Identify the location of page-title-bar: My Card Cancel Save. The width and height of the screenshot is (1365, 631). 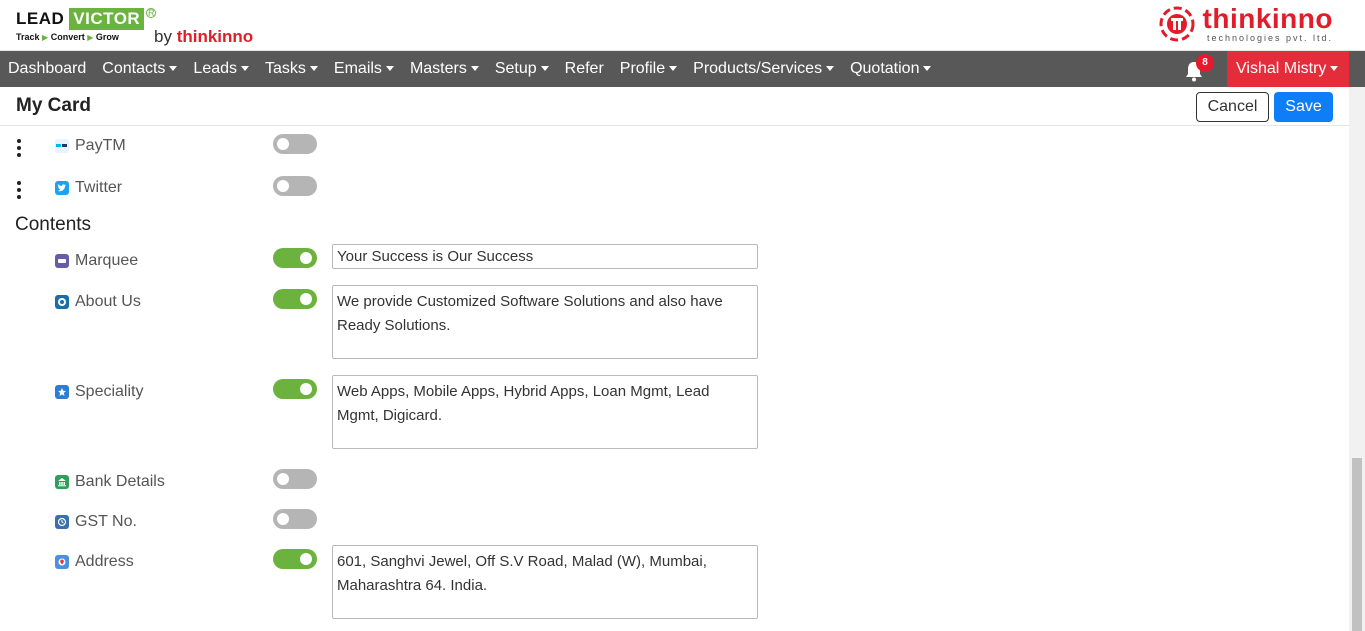
(674, 106).